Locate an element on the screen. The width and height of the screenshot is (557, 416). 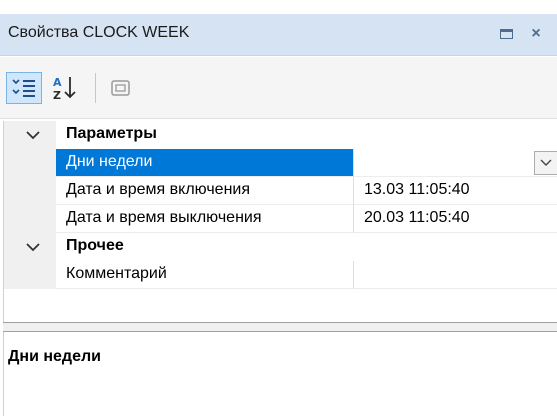
panel-titlebar: Свойства CLOCK WEEK × is located at coordinates (278, 35).